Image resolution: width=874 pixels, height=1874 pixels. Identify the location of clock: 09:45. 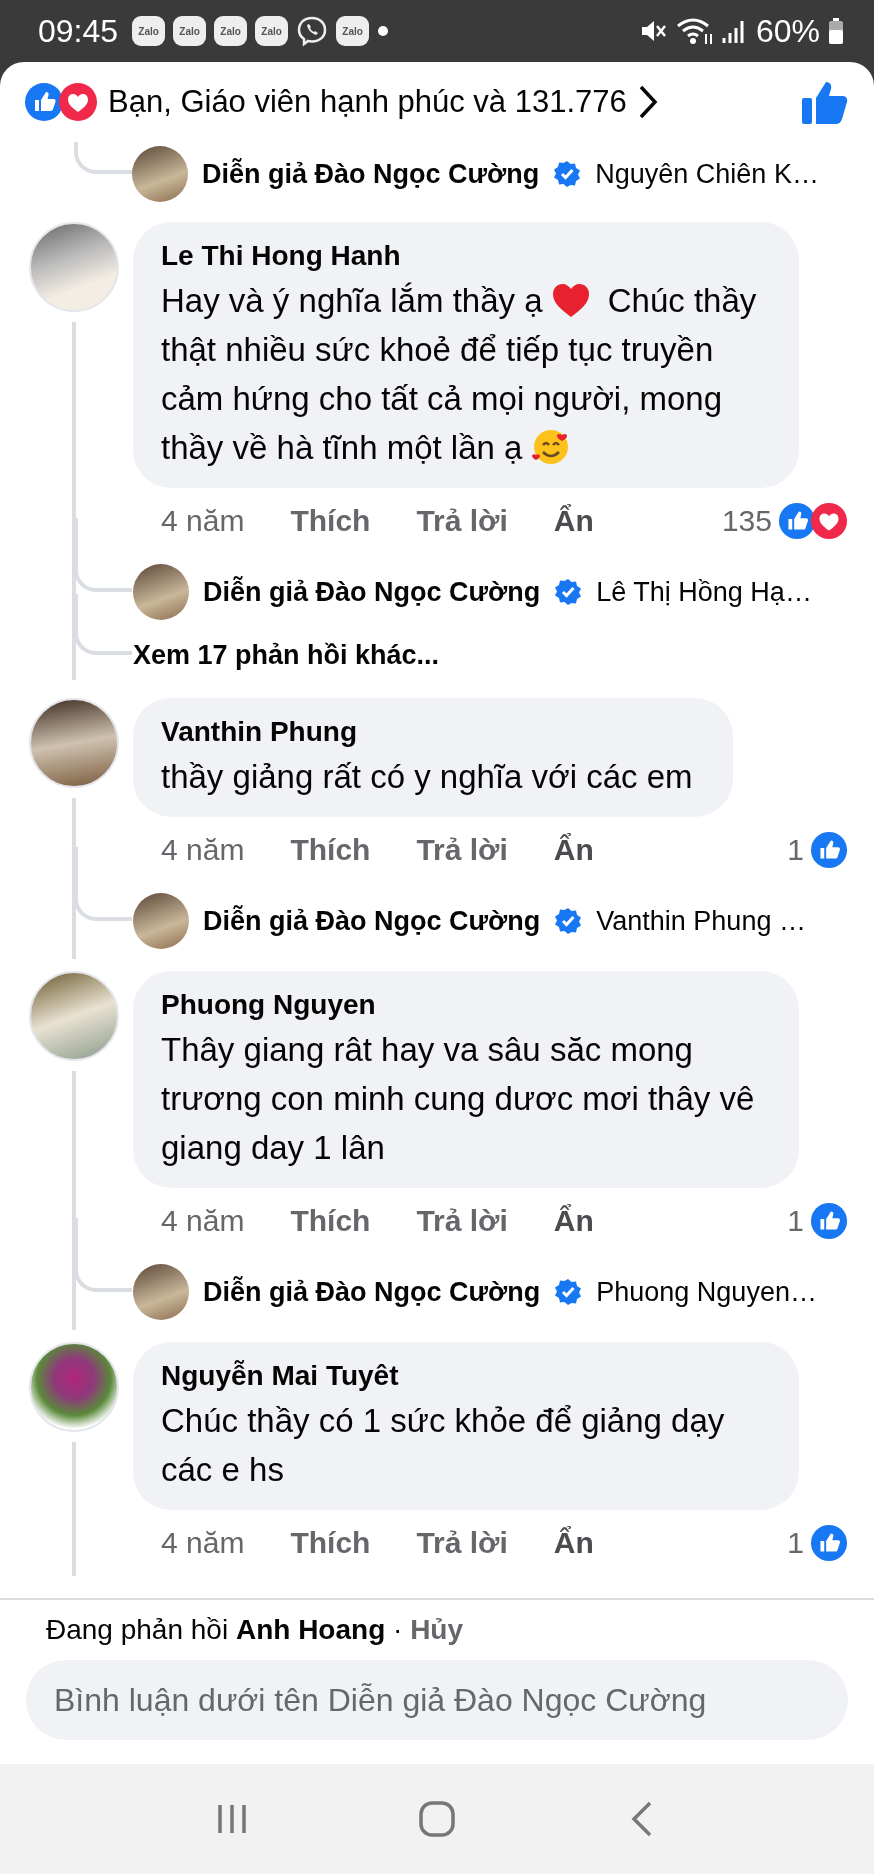
(78, 31).